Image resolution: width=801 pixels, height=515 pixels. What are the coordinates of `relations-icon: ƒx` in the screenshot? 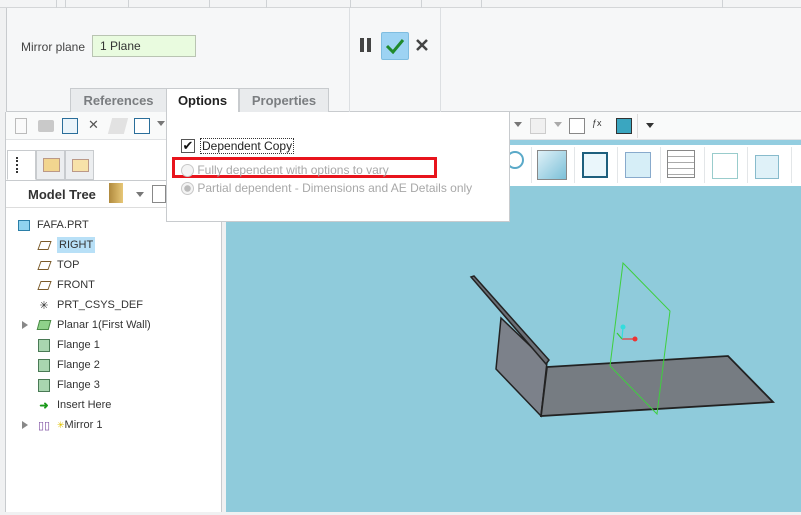 It's located at (600, 126).